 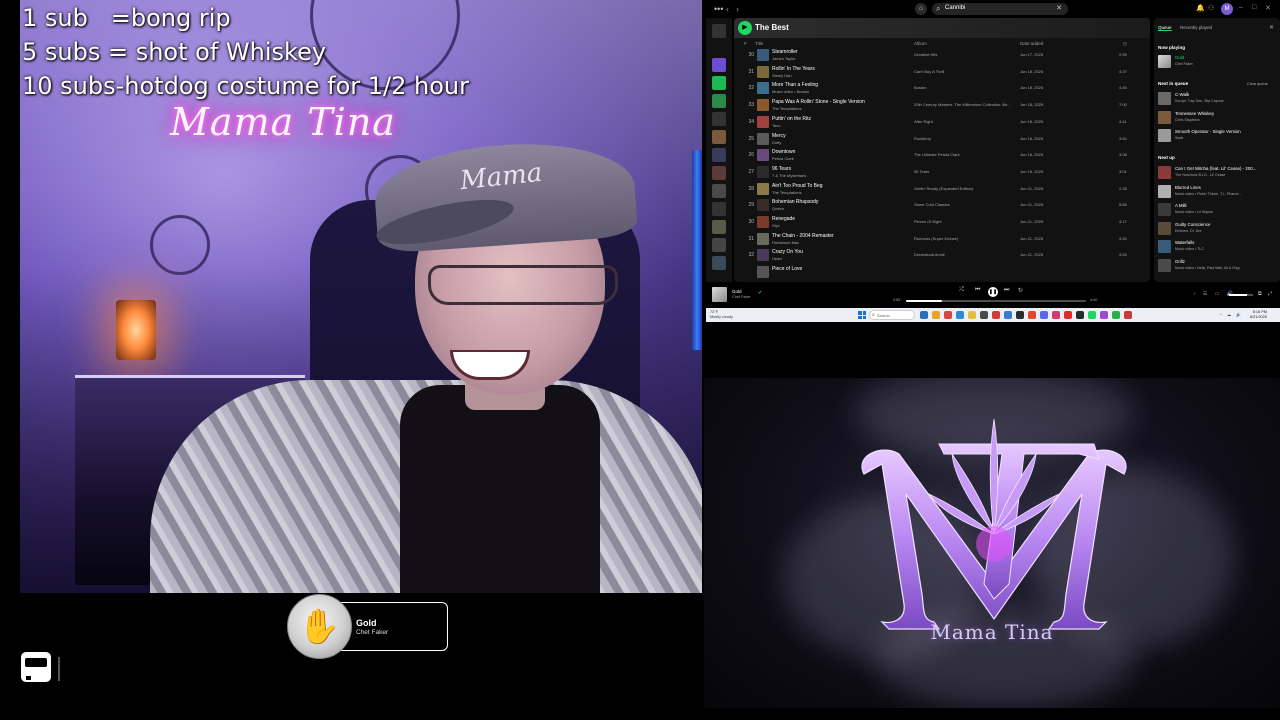 What do you see at coordinates (787, 252) in the screenshot?
I see `track-title: Crazy On You` at bounding box center [787, 252].